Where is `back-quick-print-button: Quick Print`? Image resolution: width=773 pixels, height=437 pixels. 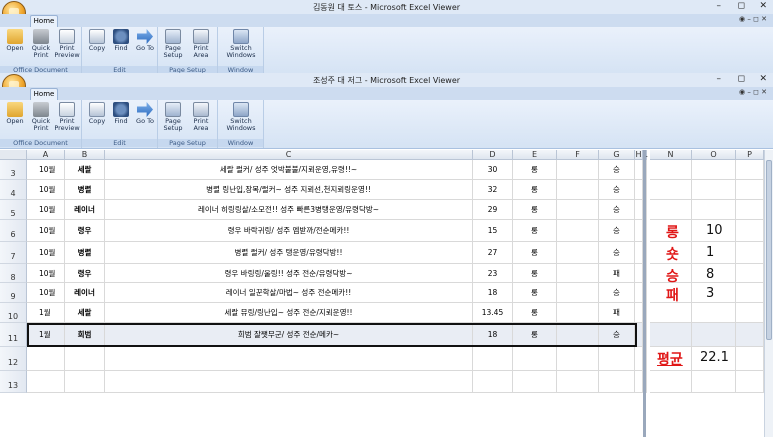
back-quick-print-button: Quick Print is located at coordinates (41, 44).